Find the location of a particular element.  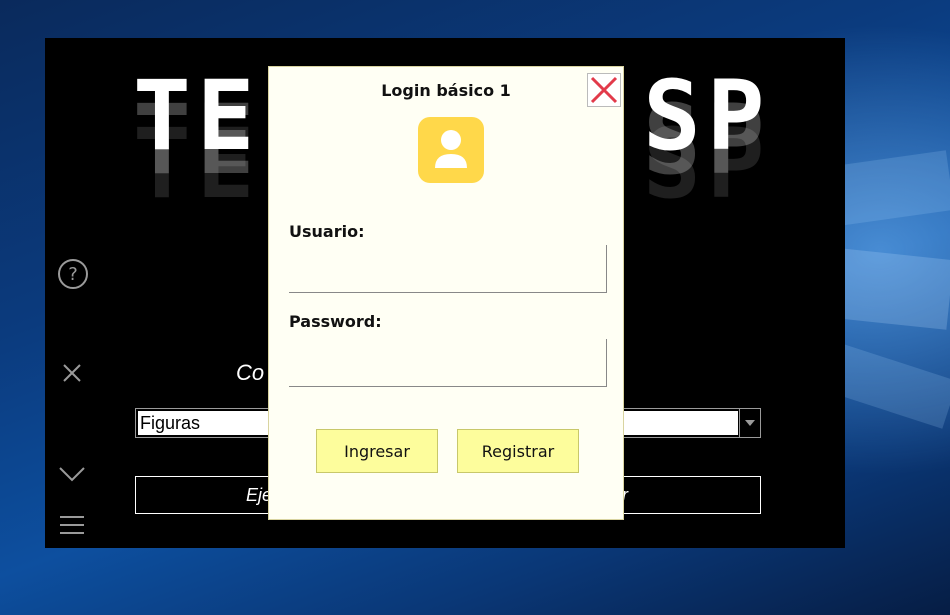

login-button: Ingresar is located at coordinates (377, 451).